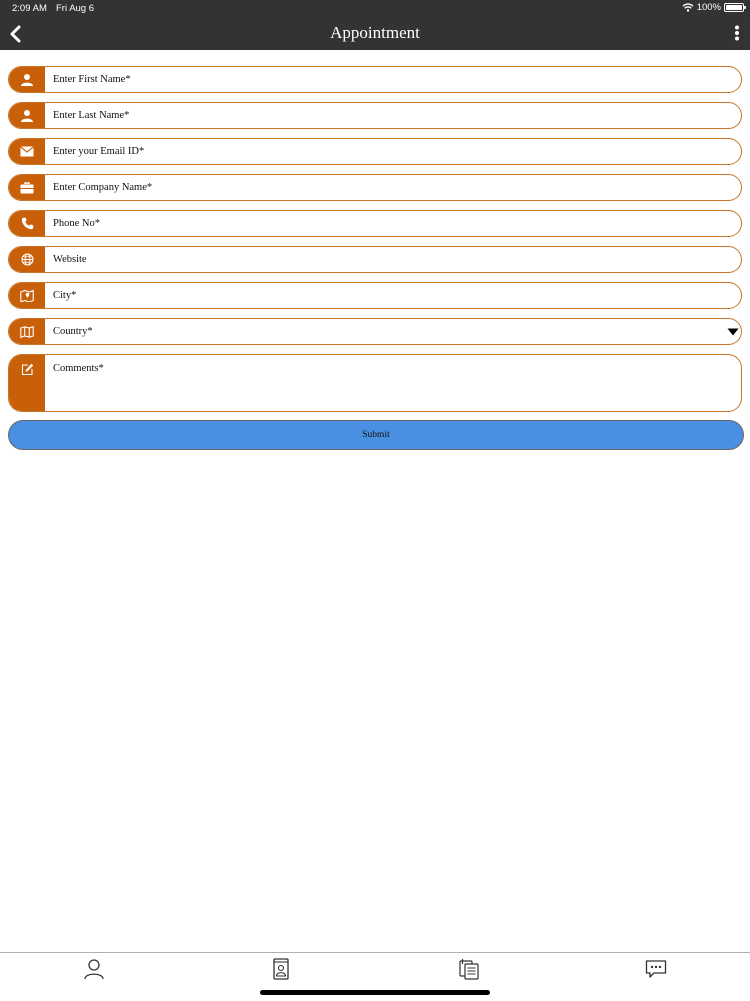 The image size is (750, 1001). What do you see at coordinates (375, 992) in the screenshot?
I see `home-indicator` at bounding box center [375, 992].